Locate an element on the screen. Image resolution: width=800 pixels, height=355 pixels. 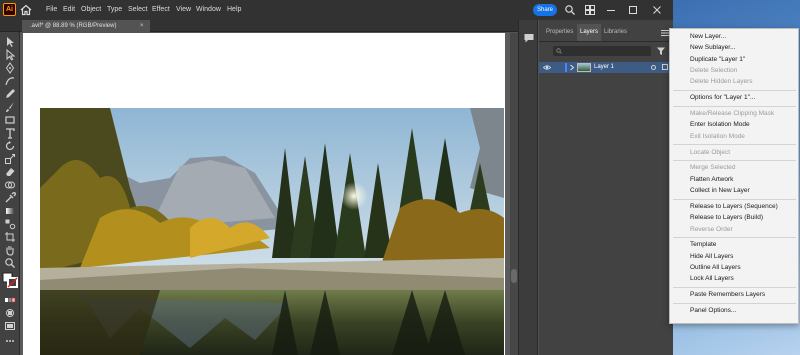
draw-mode-icon is located at coordinates (10, 313).